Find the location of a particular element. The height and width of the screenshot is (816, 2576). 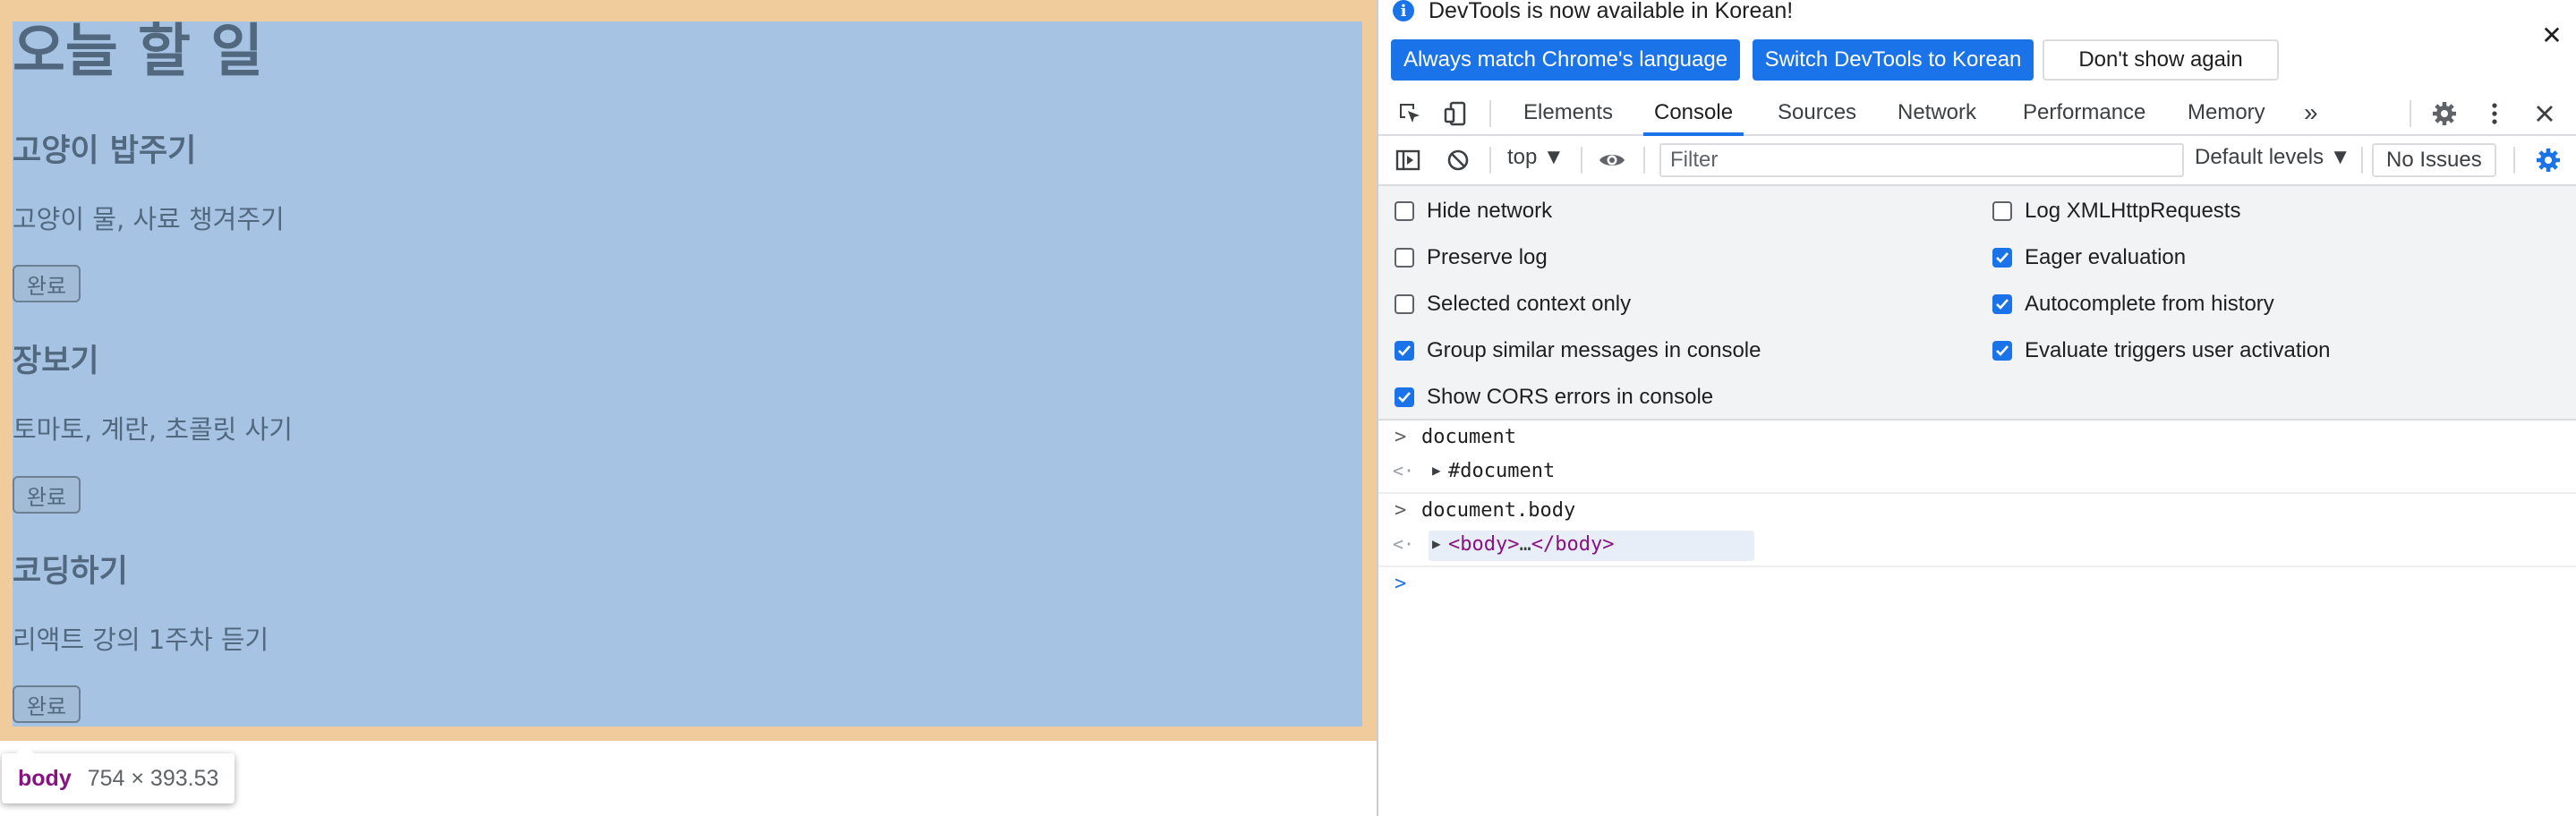

eager-evaluation-option: Eager evaluation is located at coordinates (2089, 257).